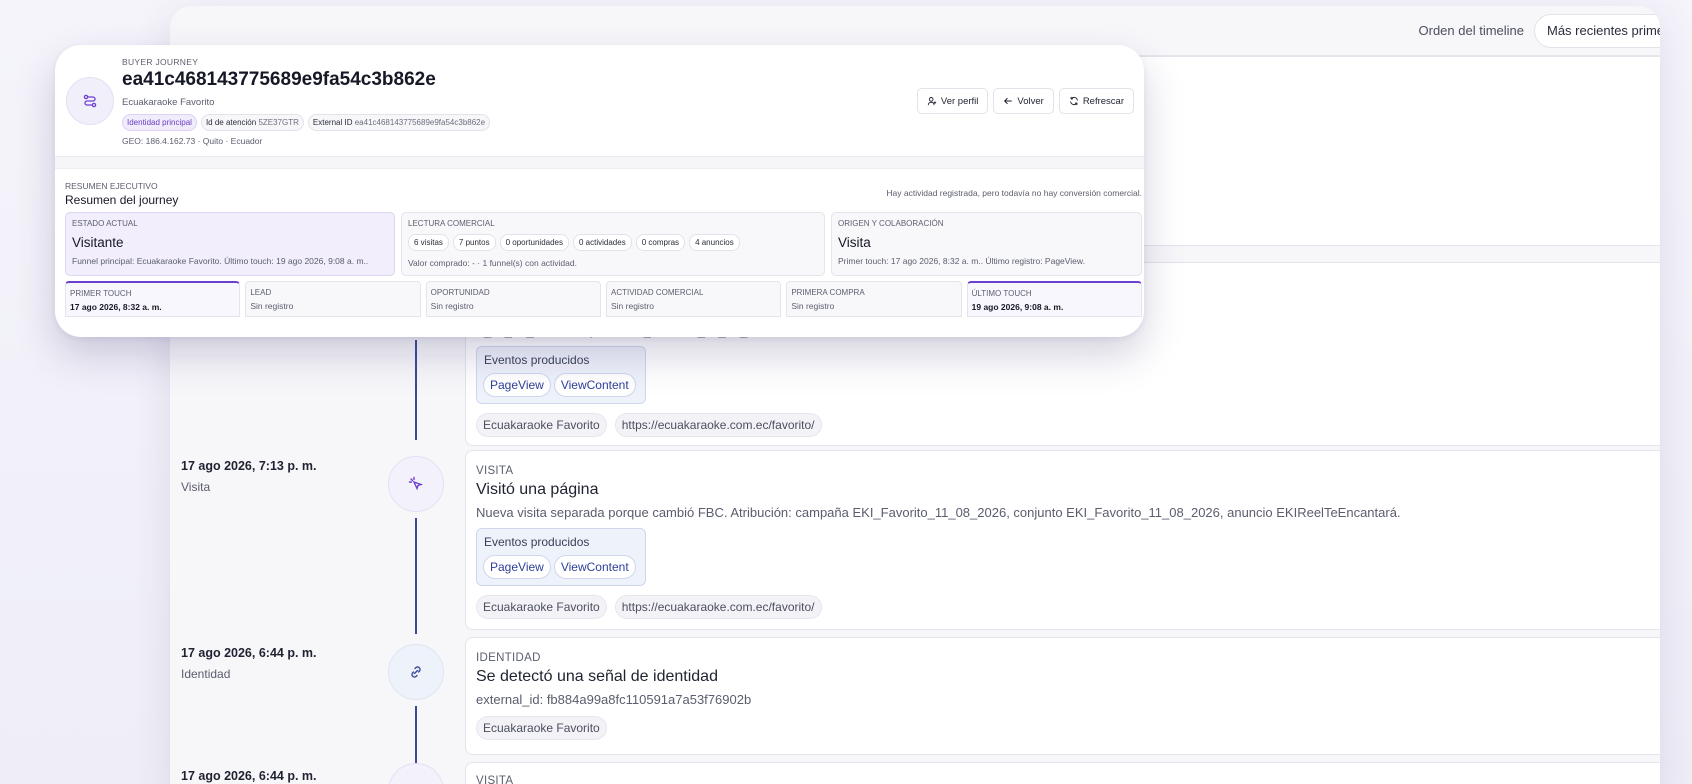 The width and height of the screenshot is (1692, 784). I want to click on header-actions: Ver perfil Volver Refrescar, so click(1025, 101).